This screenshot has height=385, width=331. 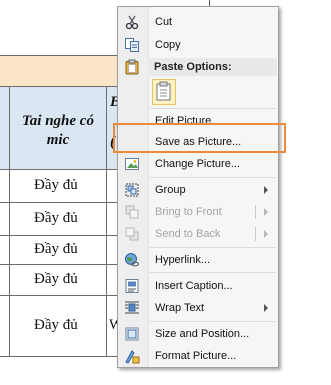 I want to click on table-band-row, so click(x=60, y=71).